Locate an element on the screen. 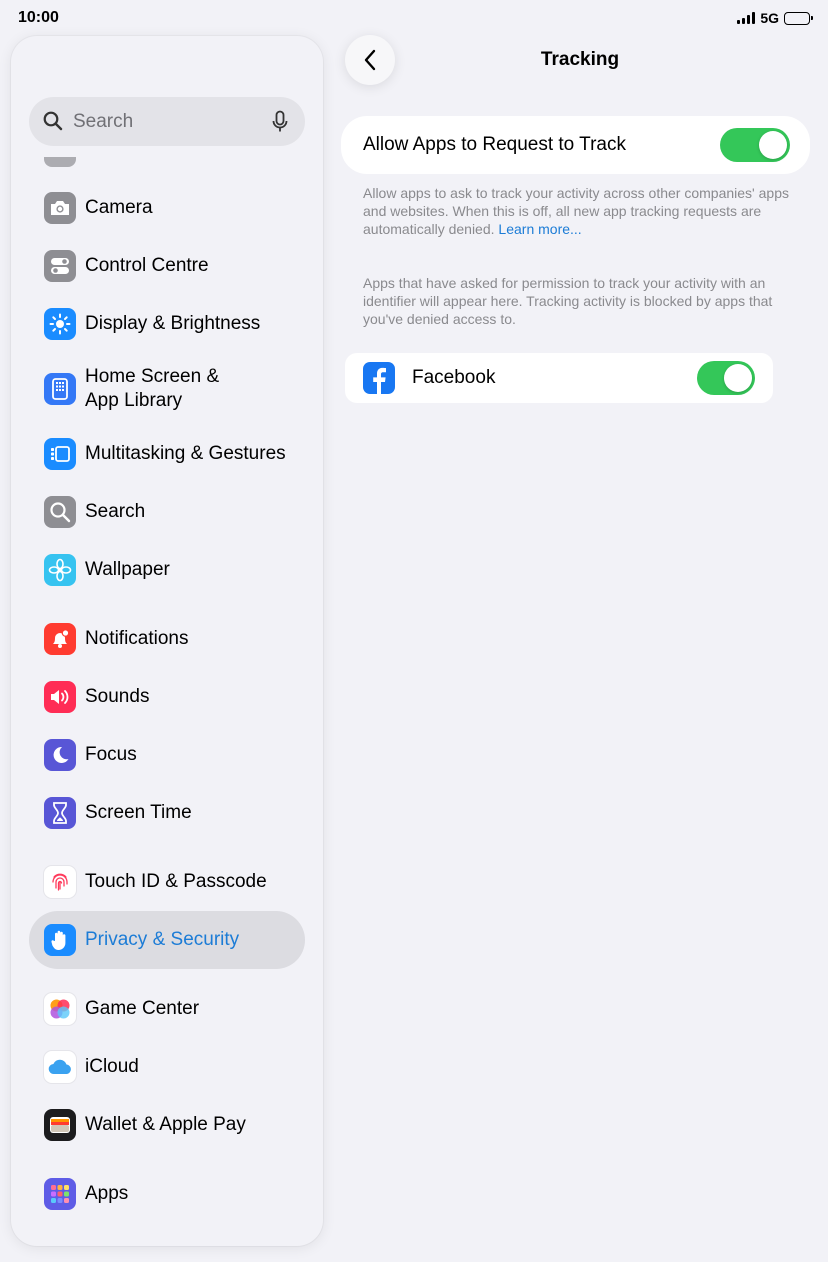 This screenshot has width=828, height=1262. allow-tracking-row: Allow Apps to Request to Track is located at coordinates (575, 145).